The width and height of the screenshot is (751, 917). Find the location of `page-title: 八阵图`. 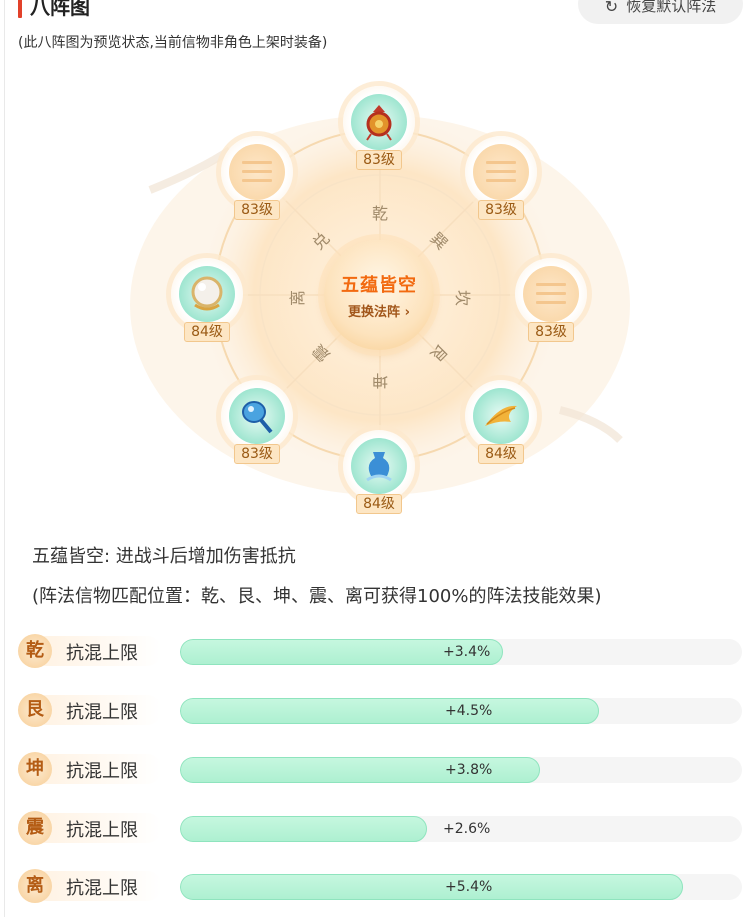

page-title: 八阵图 is located at coordinates (60, 9).